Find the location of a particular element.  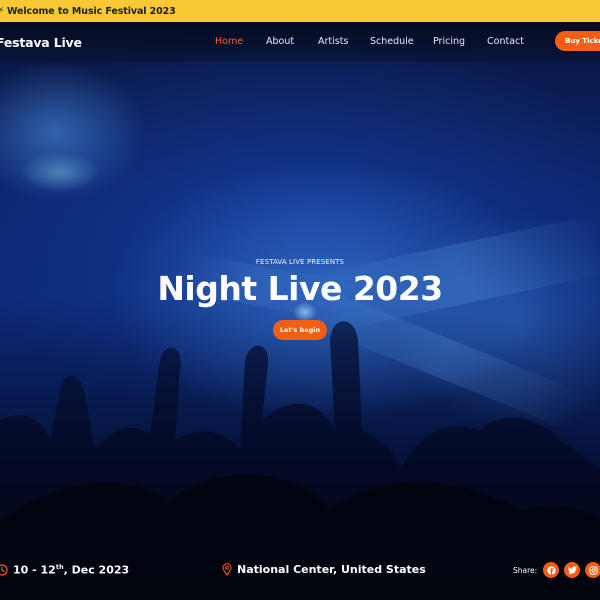

clock-icon is located at coordinates (4, 570).